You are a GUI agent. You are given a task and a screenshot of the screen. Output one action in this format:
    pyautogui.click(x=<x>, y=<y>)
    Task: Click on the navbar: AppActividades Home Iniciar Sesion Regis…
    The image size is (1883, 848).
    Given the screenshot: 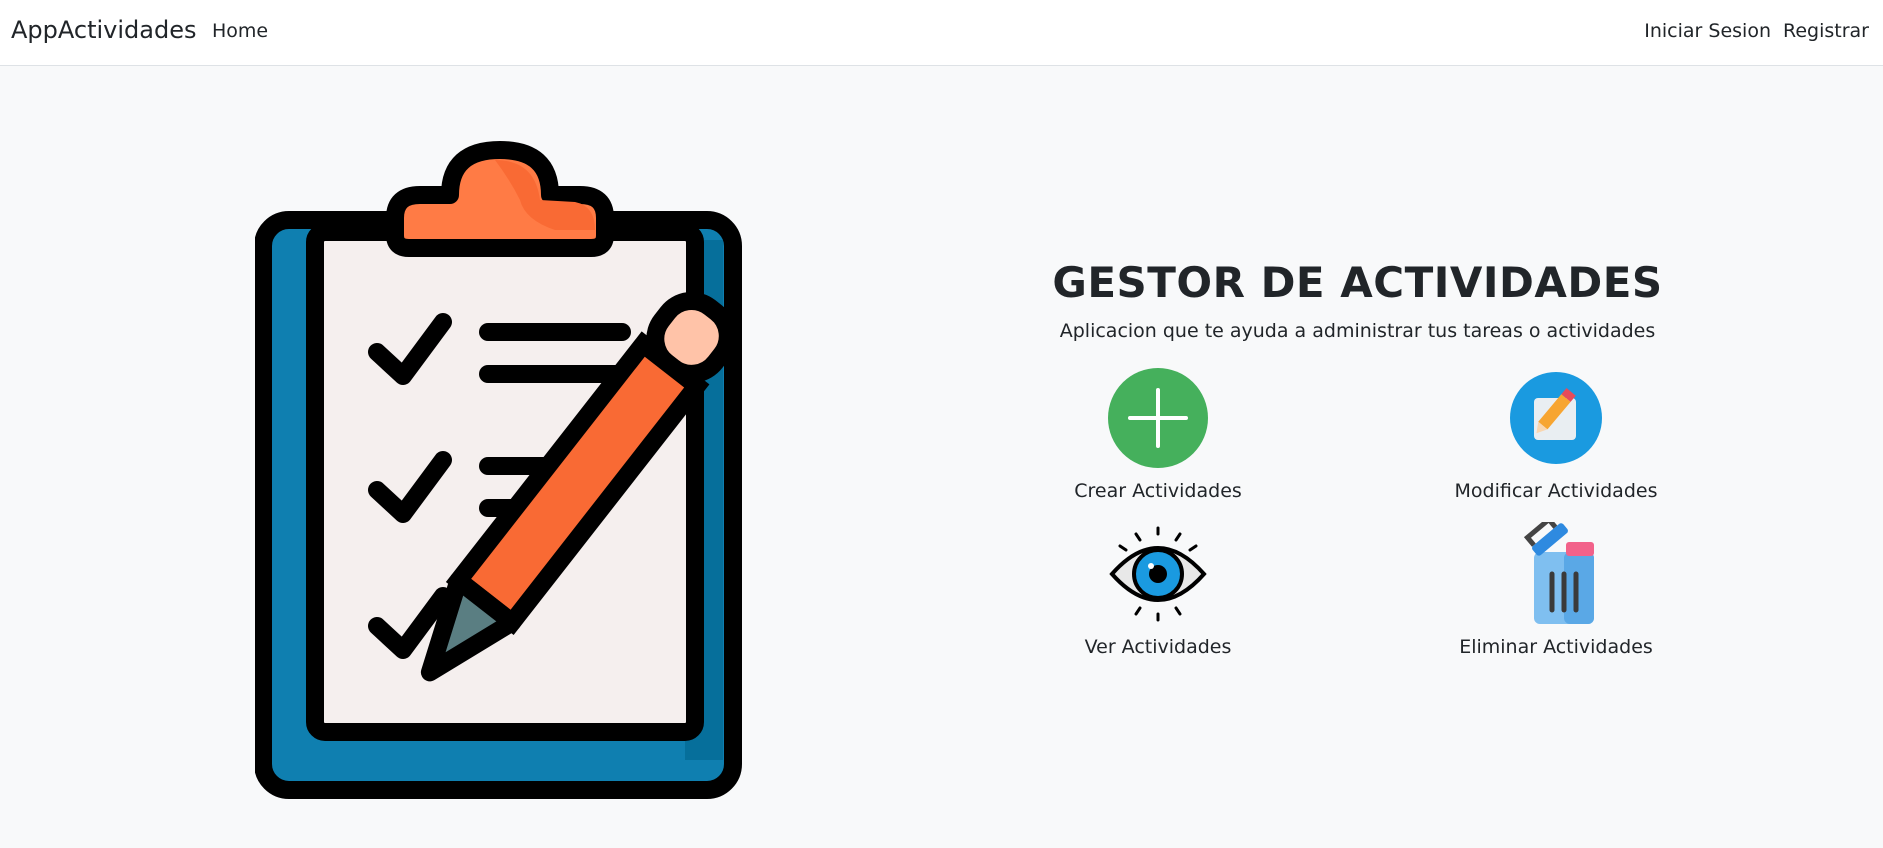 What is the action you would take?
    pyautogui.click(x=941, y=33)
    